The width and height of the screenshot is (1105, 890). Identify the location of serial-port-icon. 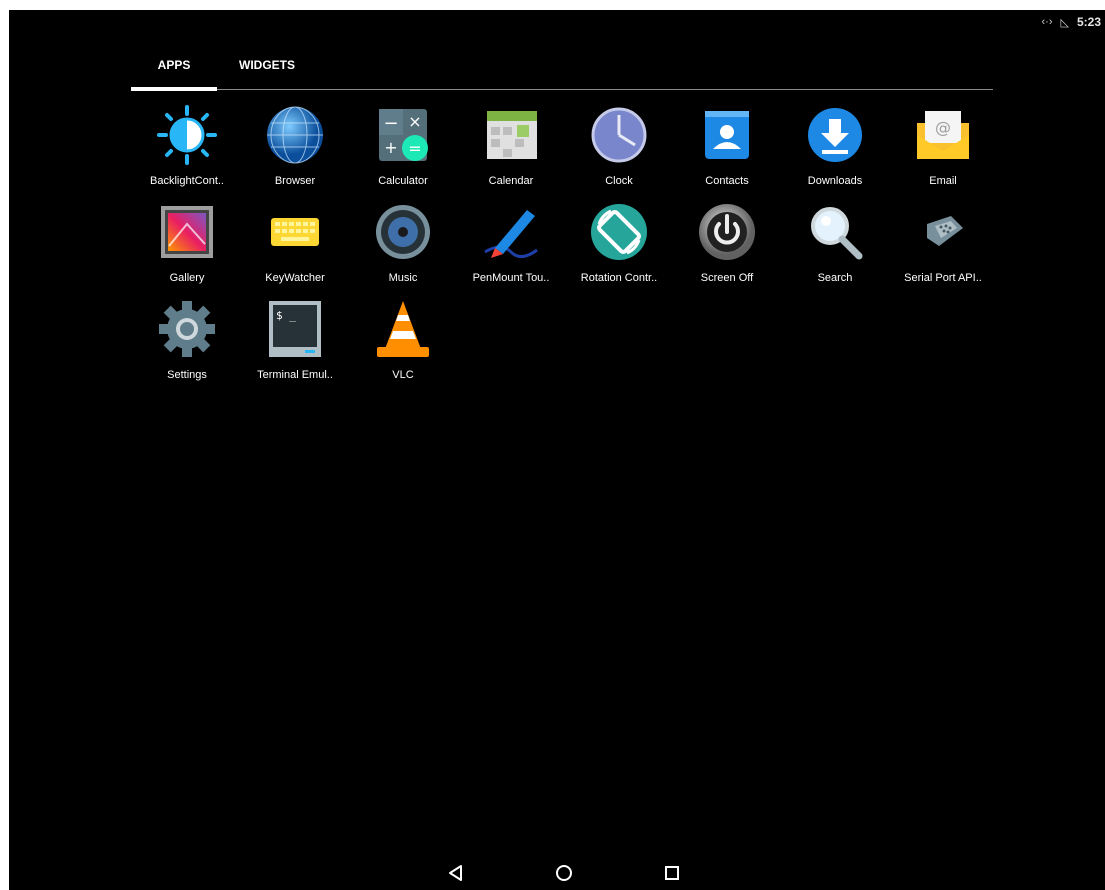
(943, 232).